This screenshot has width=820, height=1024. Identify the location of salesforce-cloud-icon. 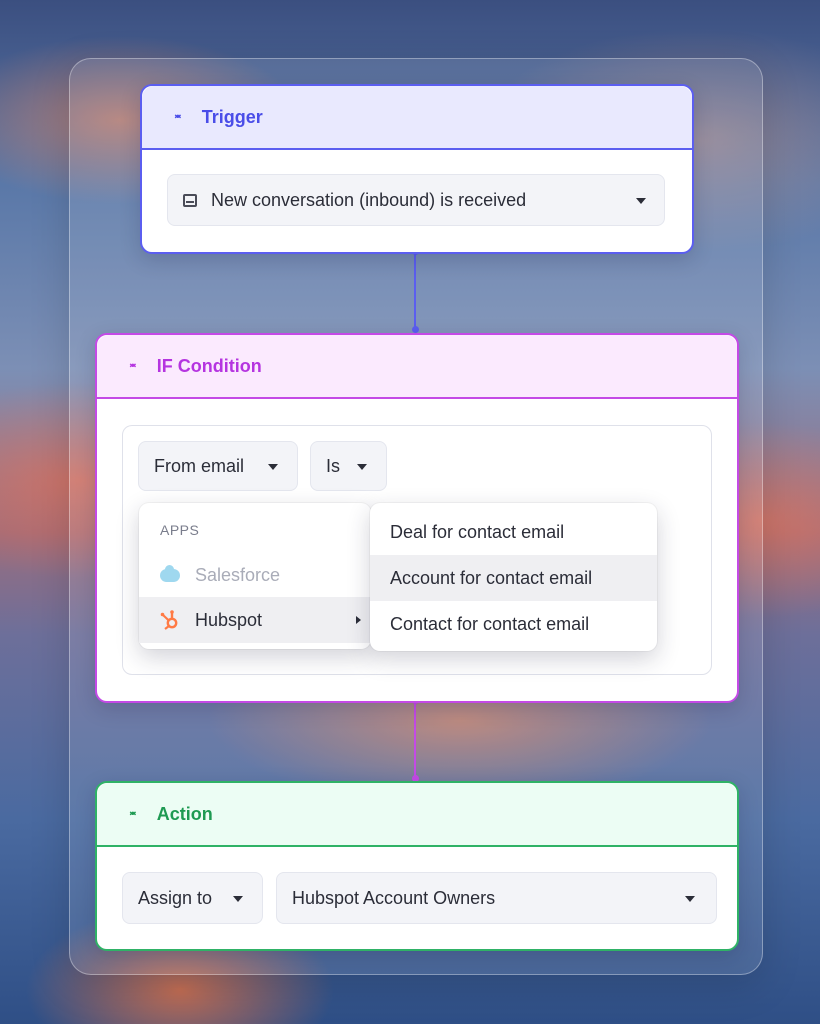
(170, 573).